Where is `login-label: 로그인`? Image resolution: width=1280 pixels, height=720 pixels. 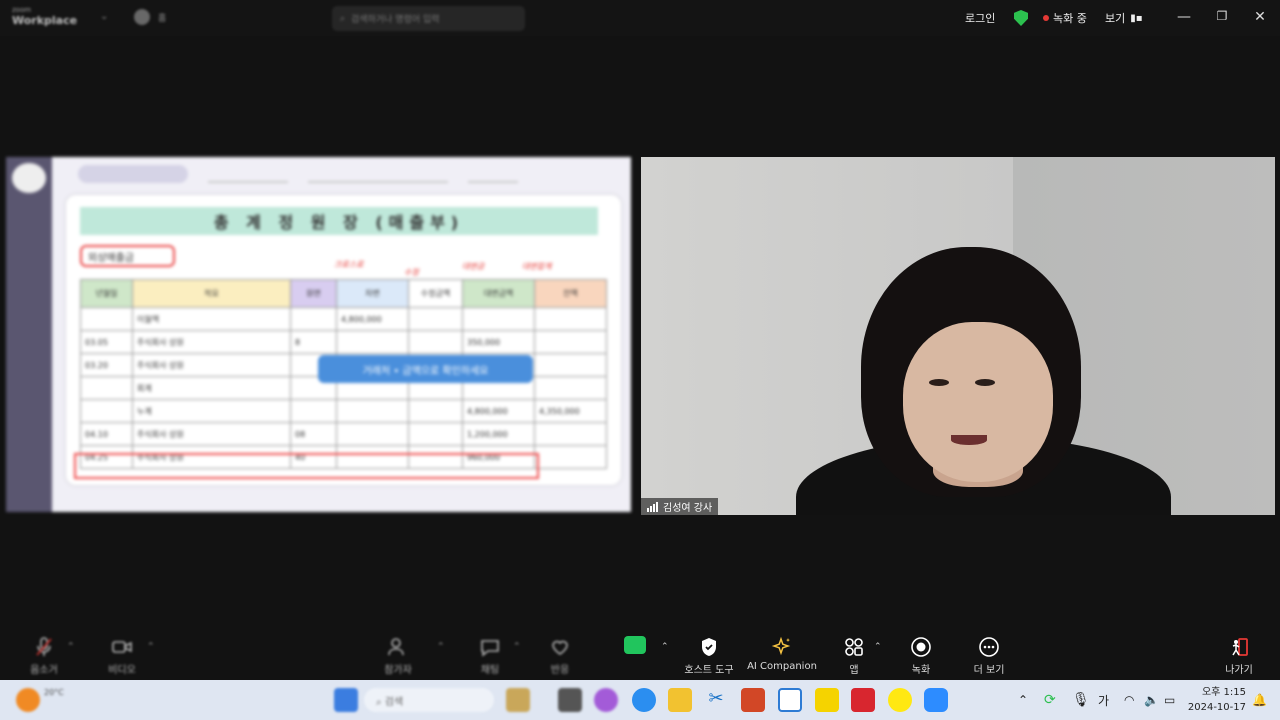 login-label: 로그인 is located at coordinates (980, 18).